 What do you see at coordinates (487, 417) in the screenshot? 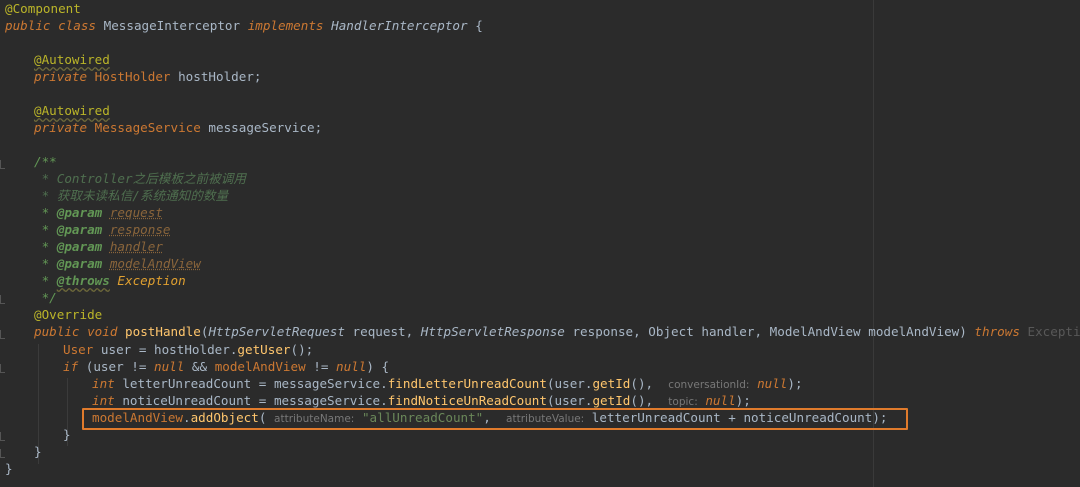
I see `code-text: ,` at bounding box center [487, 417].